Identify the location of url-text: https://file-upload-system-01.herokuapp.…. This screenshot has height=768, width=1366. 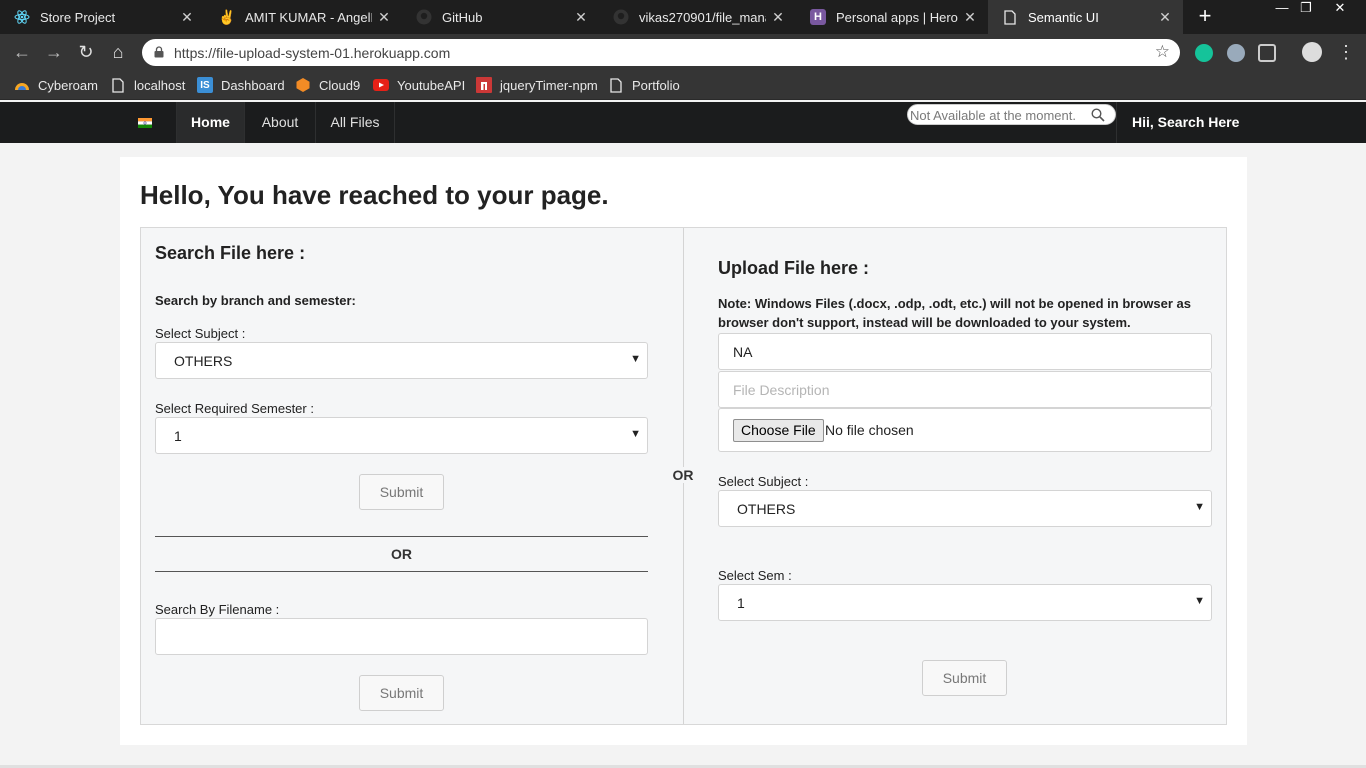
(312, 53).